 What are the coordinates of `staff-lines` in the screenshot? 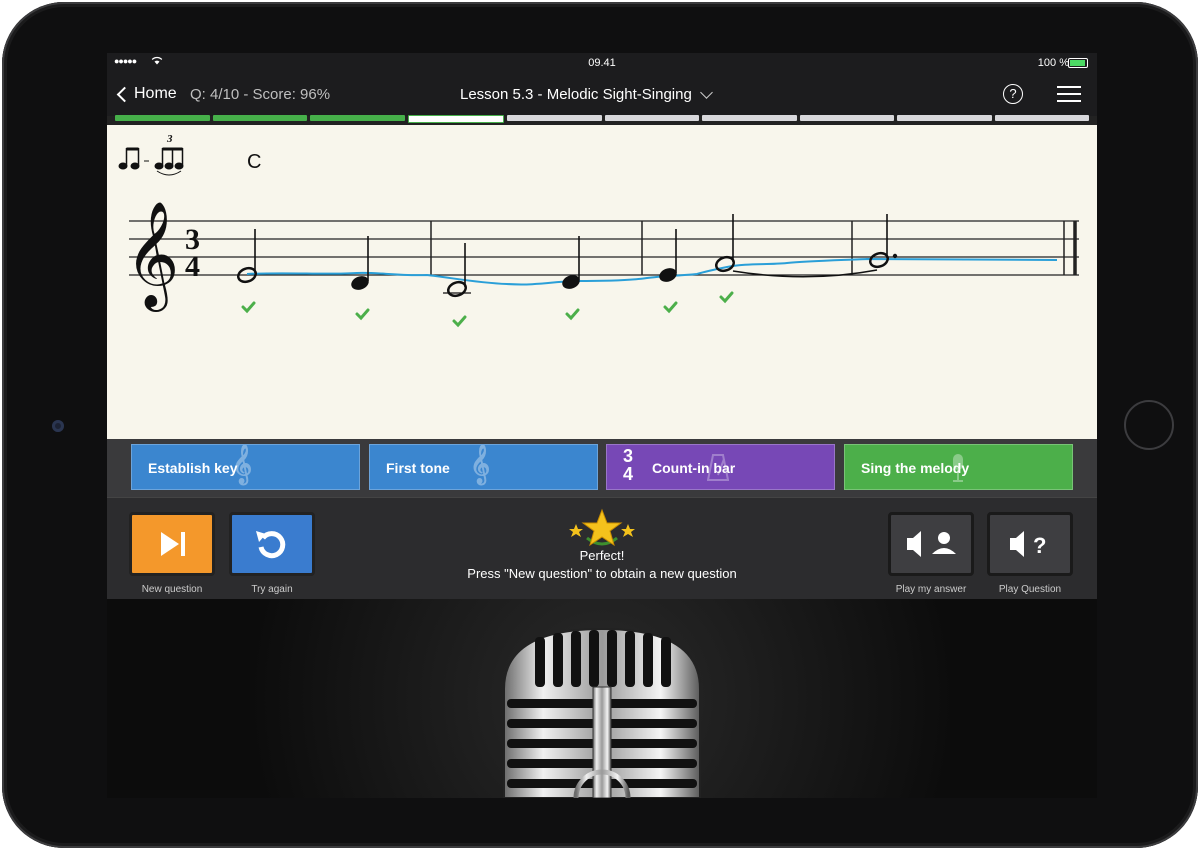 It's located at (604, 248).